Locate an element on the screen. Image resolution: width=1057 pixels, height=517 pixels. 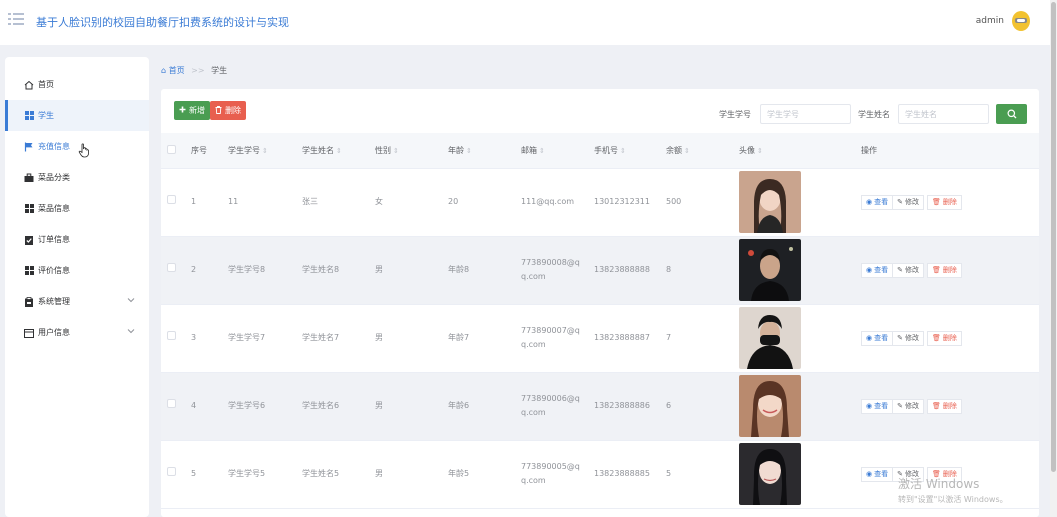
top-header: 基于人脸识别的校园自助餐厅扣费系统的设计与实现 admin is located at coordinates (525, 22).